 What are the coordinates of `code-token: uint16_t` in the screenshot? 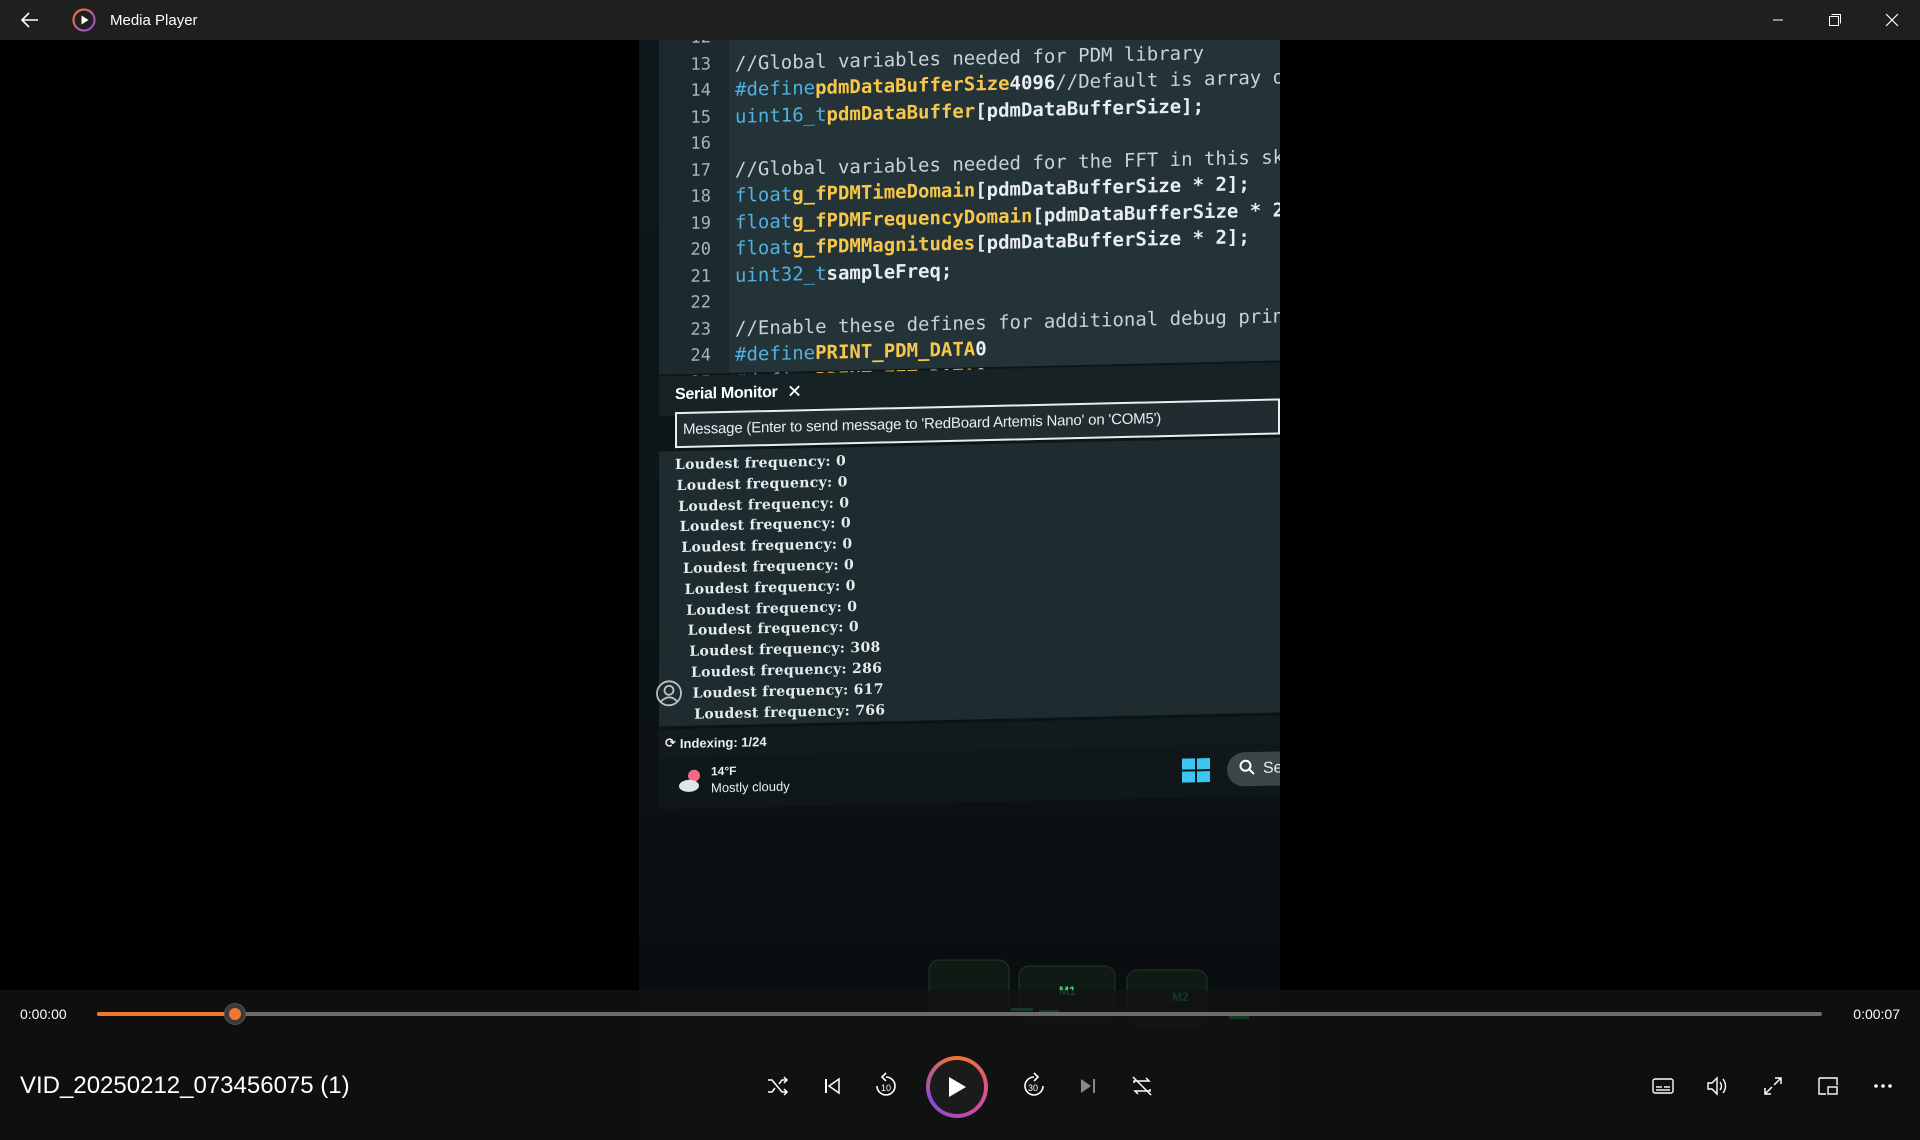 It's located at (781, 115).